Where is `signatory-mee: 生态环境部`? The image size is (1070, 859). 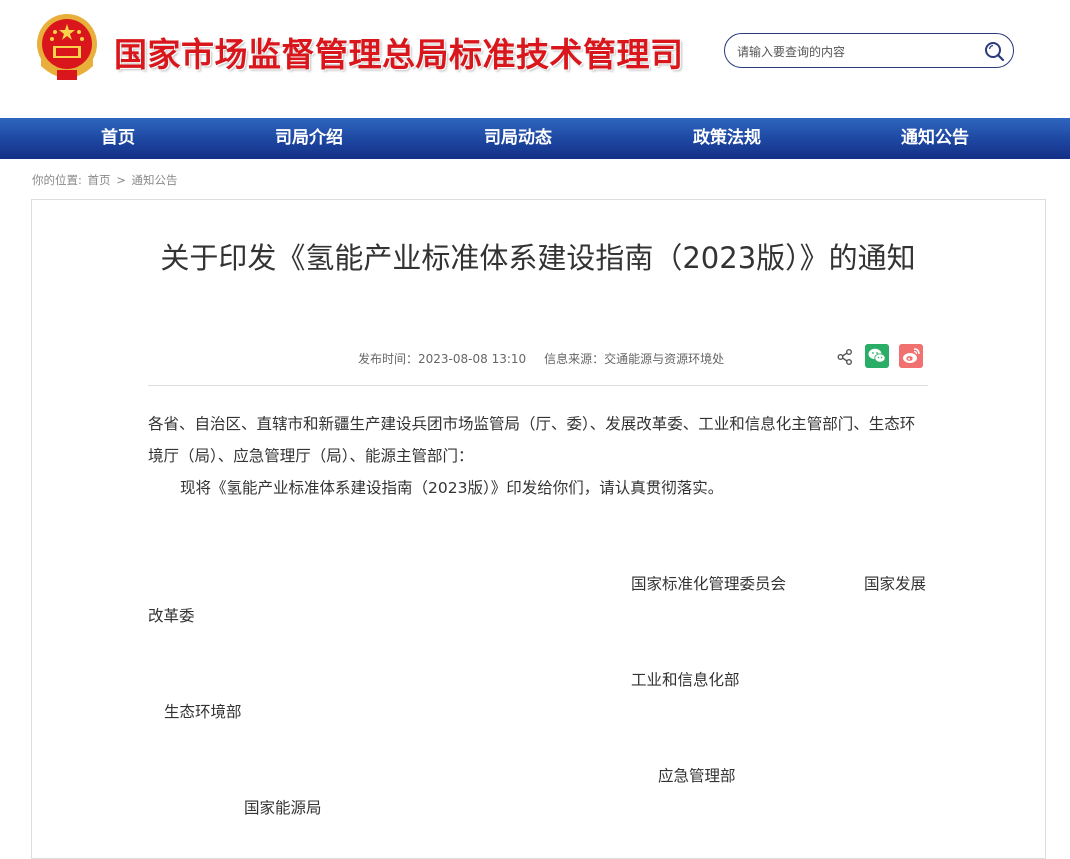
signatory-mee: 生态环境部 is located at coordinates (203, 712).